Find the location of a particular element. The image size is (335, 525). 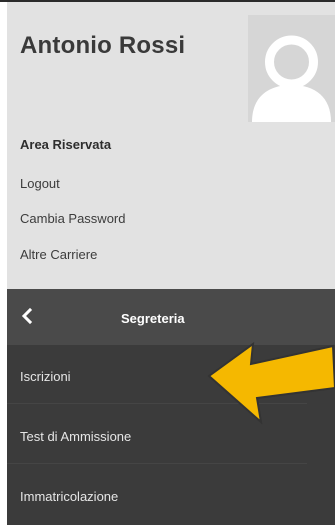

other-careers-link: Altre Carriere is located at coordinates (58, 254).